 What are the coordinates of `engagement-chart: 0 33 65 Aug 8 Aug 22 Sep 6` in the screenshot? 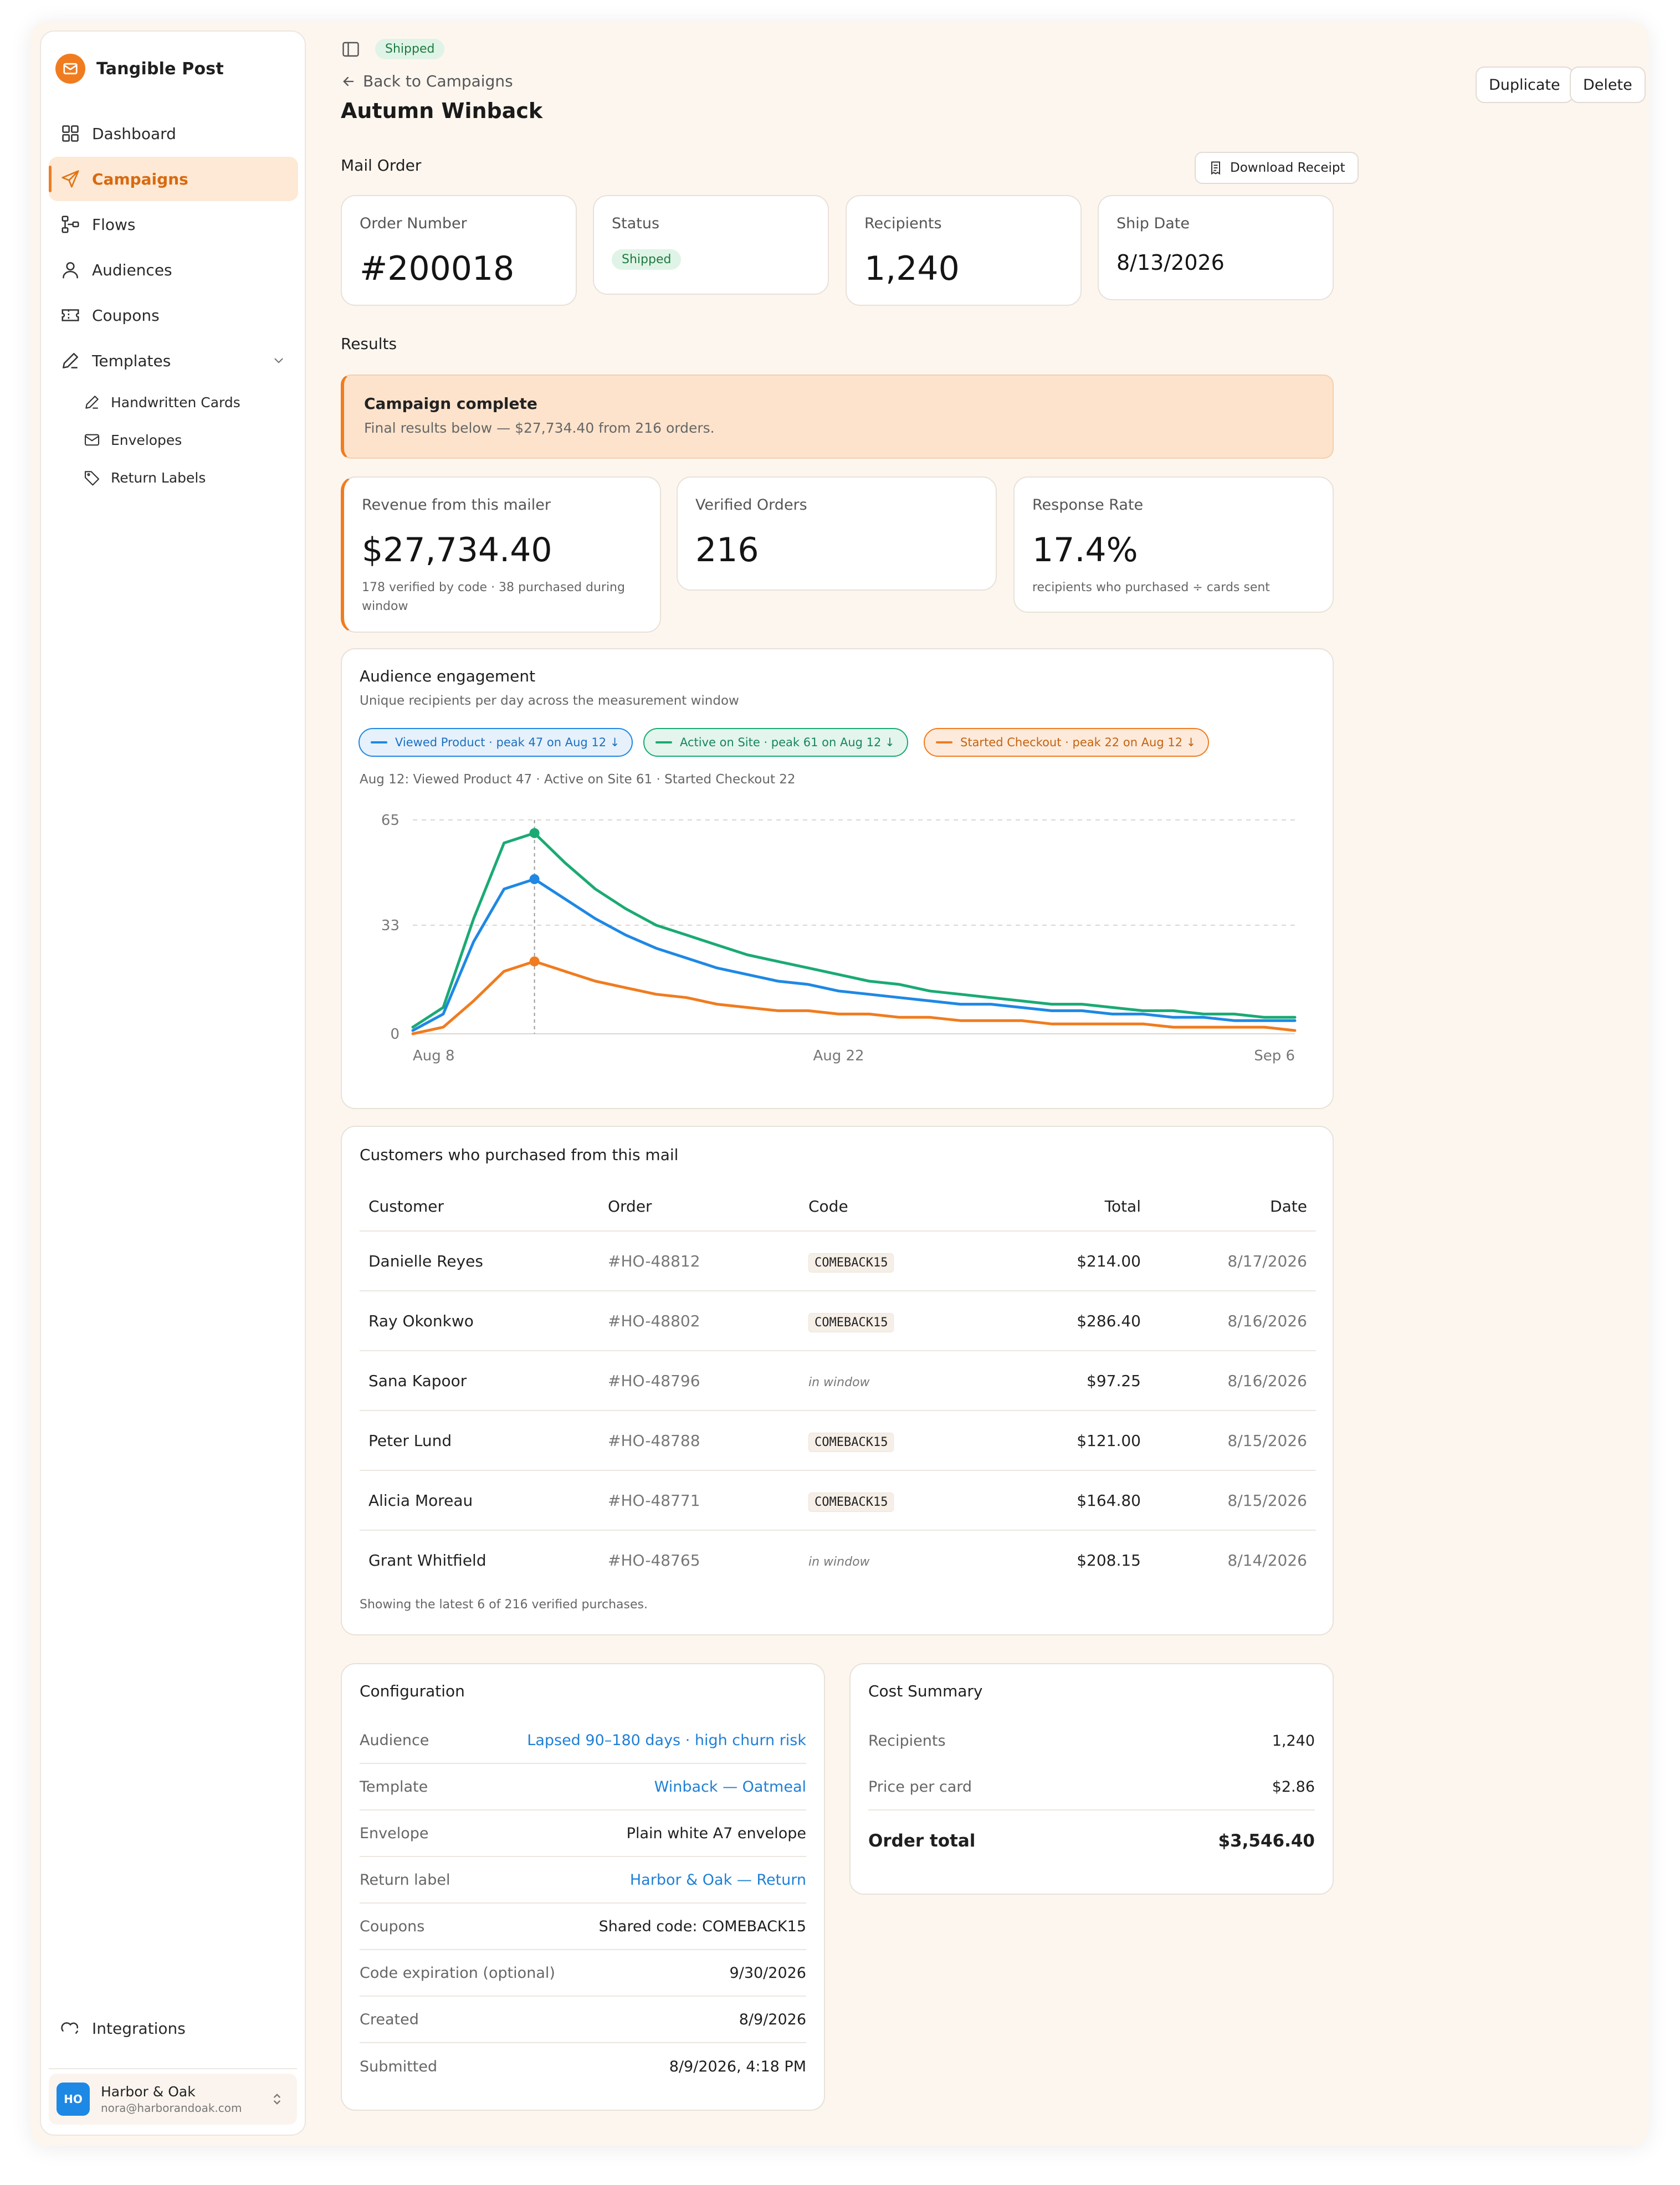 It's located at (839, 948).